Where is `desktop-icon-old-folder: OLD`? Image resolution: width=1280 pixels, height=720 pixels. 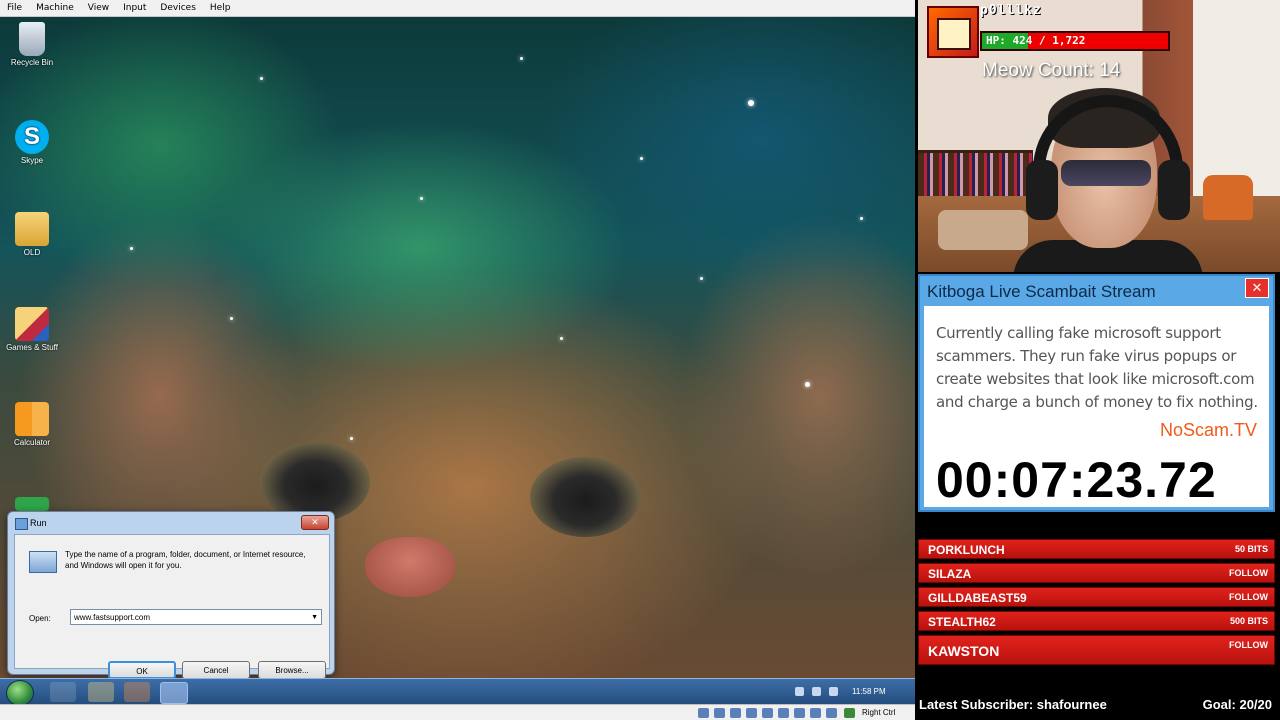 desktop-icon-old-folder: OLD is located at coordinates (32, 234).